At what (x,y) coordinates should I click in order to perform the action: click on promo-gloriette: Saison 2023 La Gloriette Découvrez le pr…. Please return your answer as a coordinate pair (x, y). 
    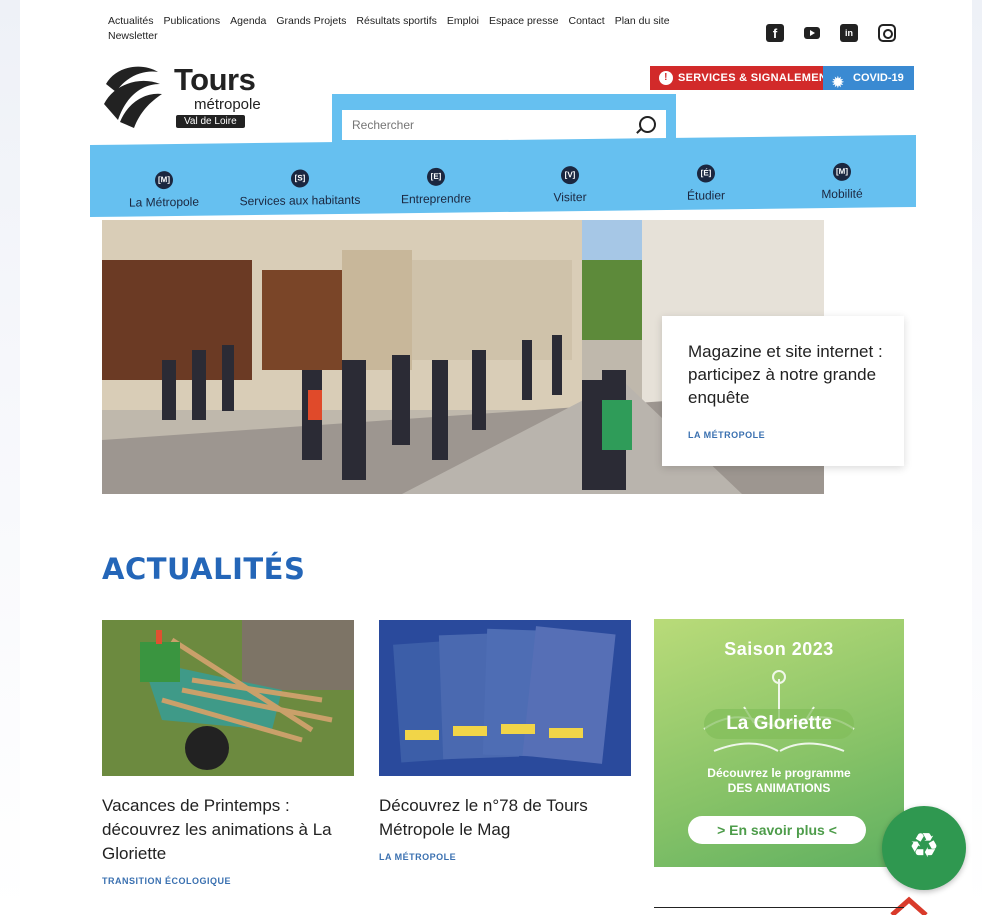
    Looking at the image, I should click on (779, 743).